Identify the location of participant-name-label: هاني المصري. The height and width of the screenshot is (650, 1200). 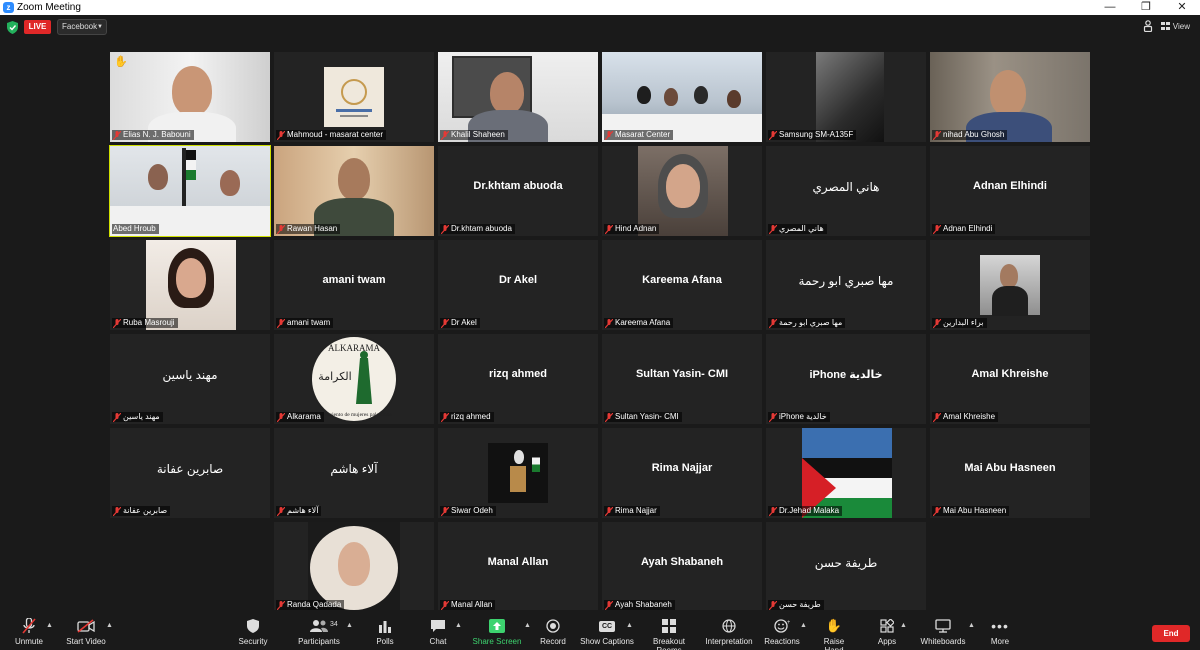
(797, 229).